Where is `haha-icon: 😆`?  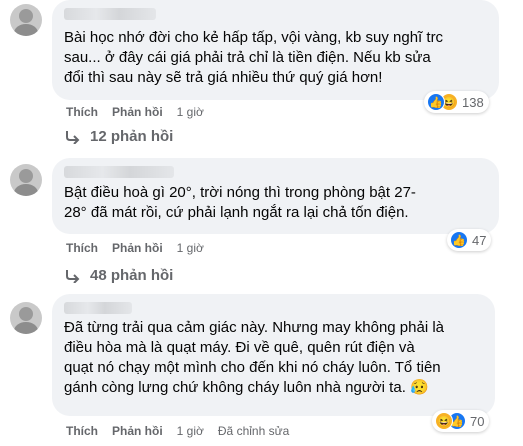 haha-icon: 😆 is located at coordinates (444, 421).